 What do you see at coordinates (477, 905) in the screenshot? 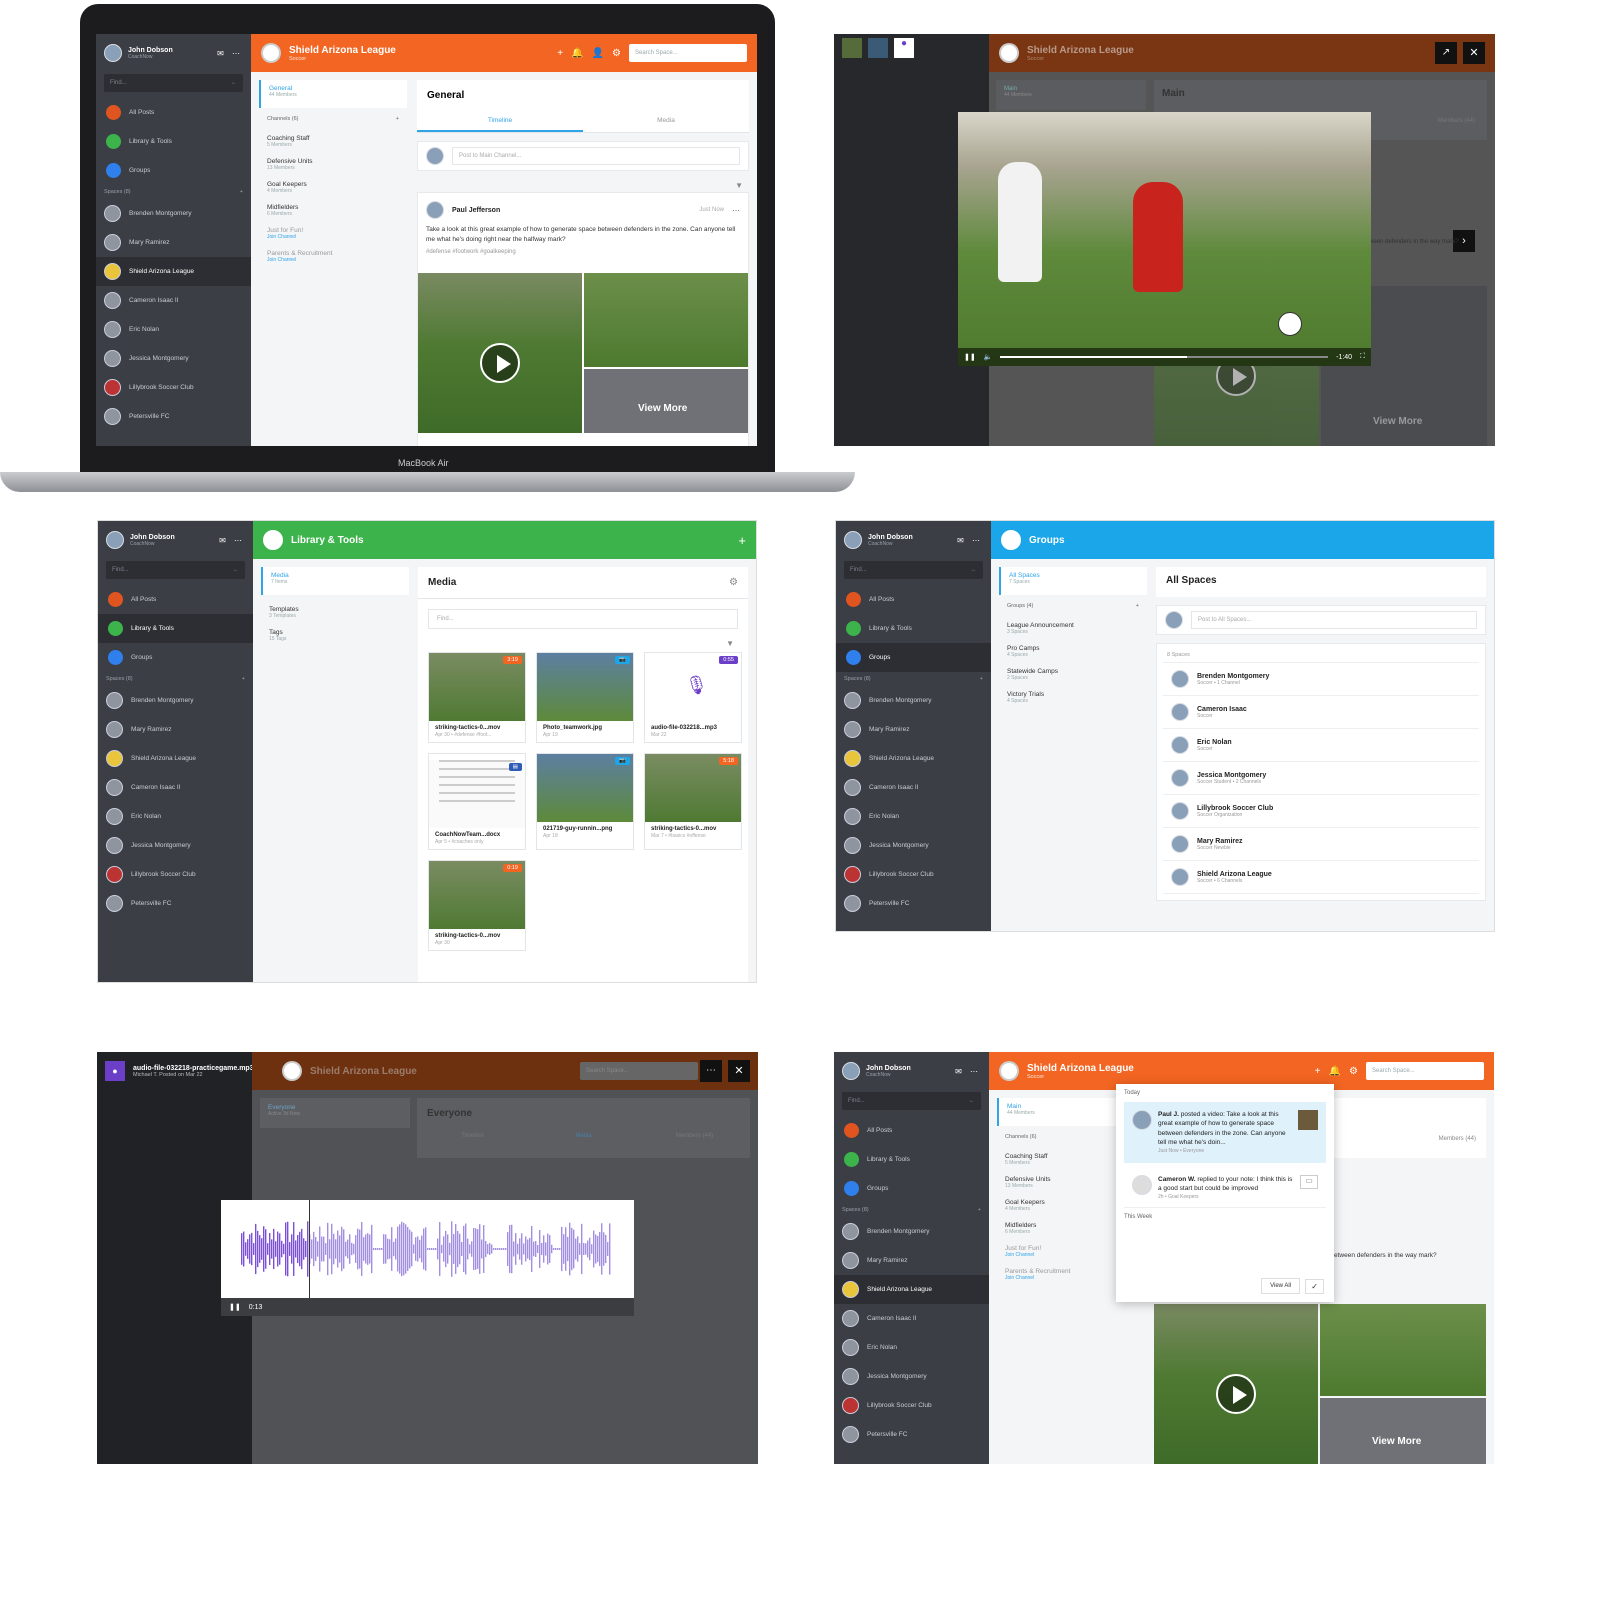
I see `media-tile: 0:19 striking-tactics-0...mov Apr 30` at bounding box center [477, 905].